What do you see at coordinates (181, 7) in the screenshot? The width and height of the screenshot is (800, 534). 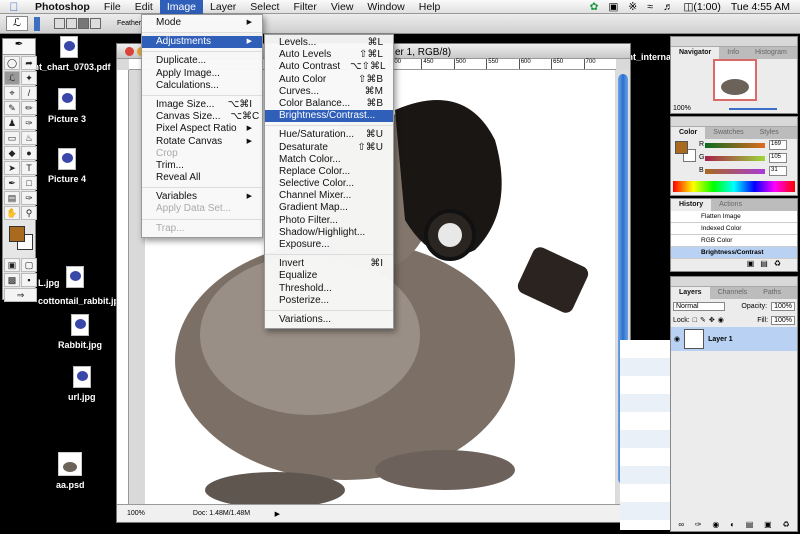 I see `menu-image: Image` at bounding box center [181, 7].